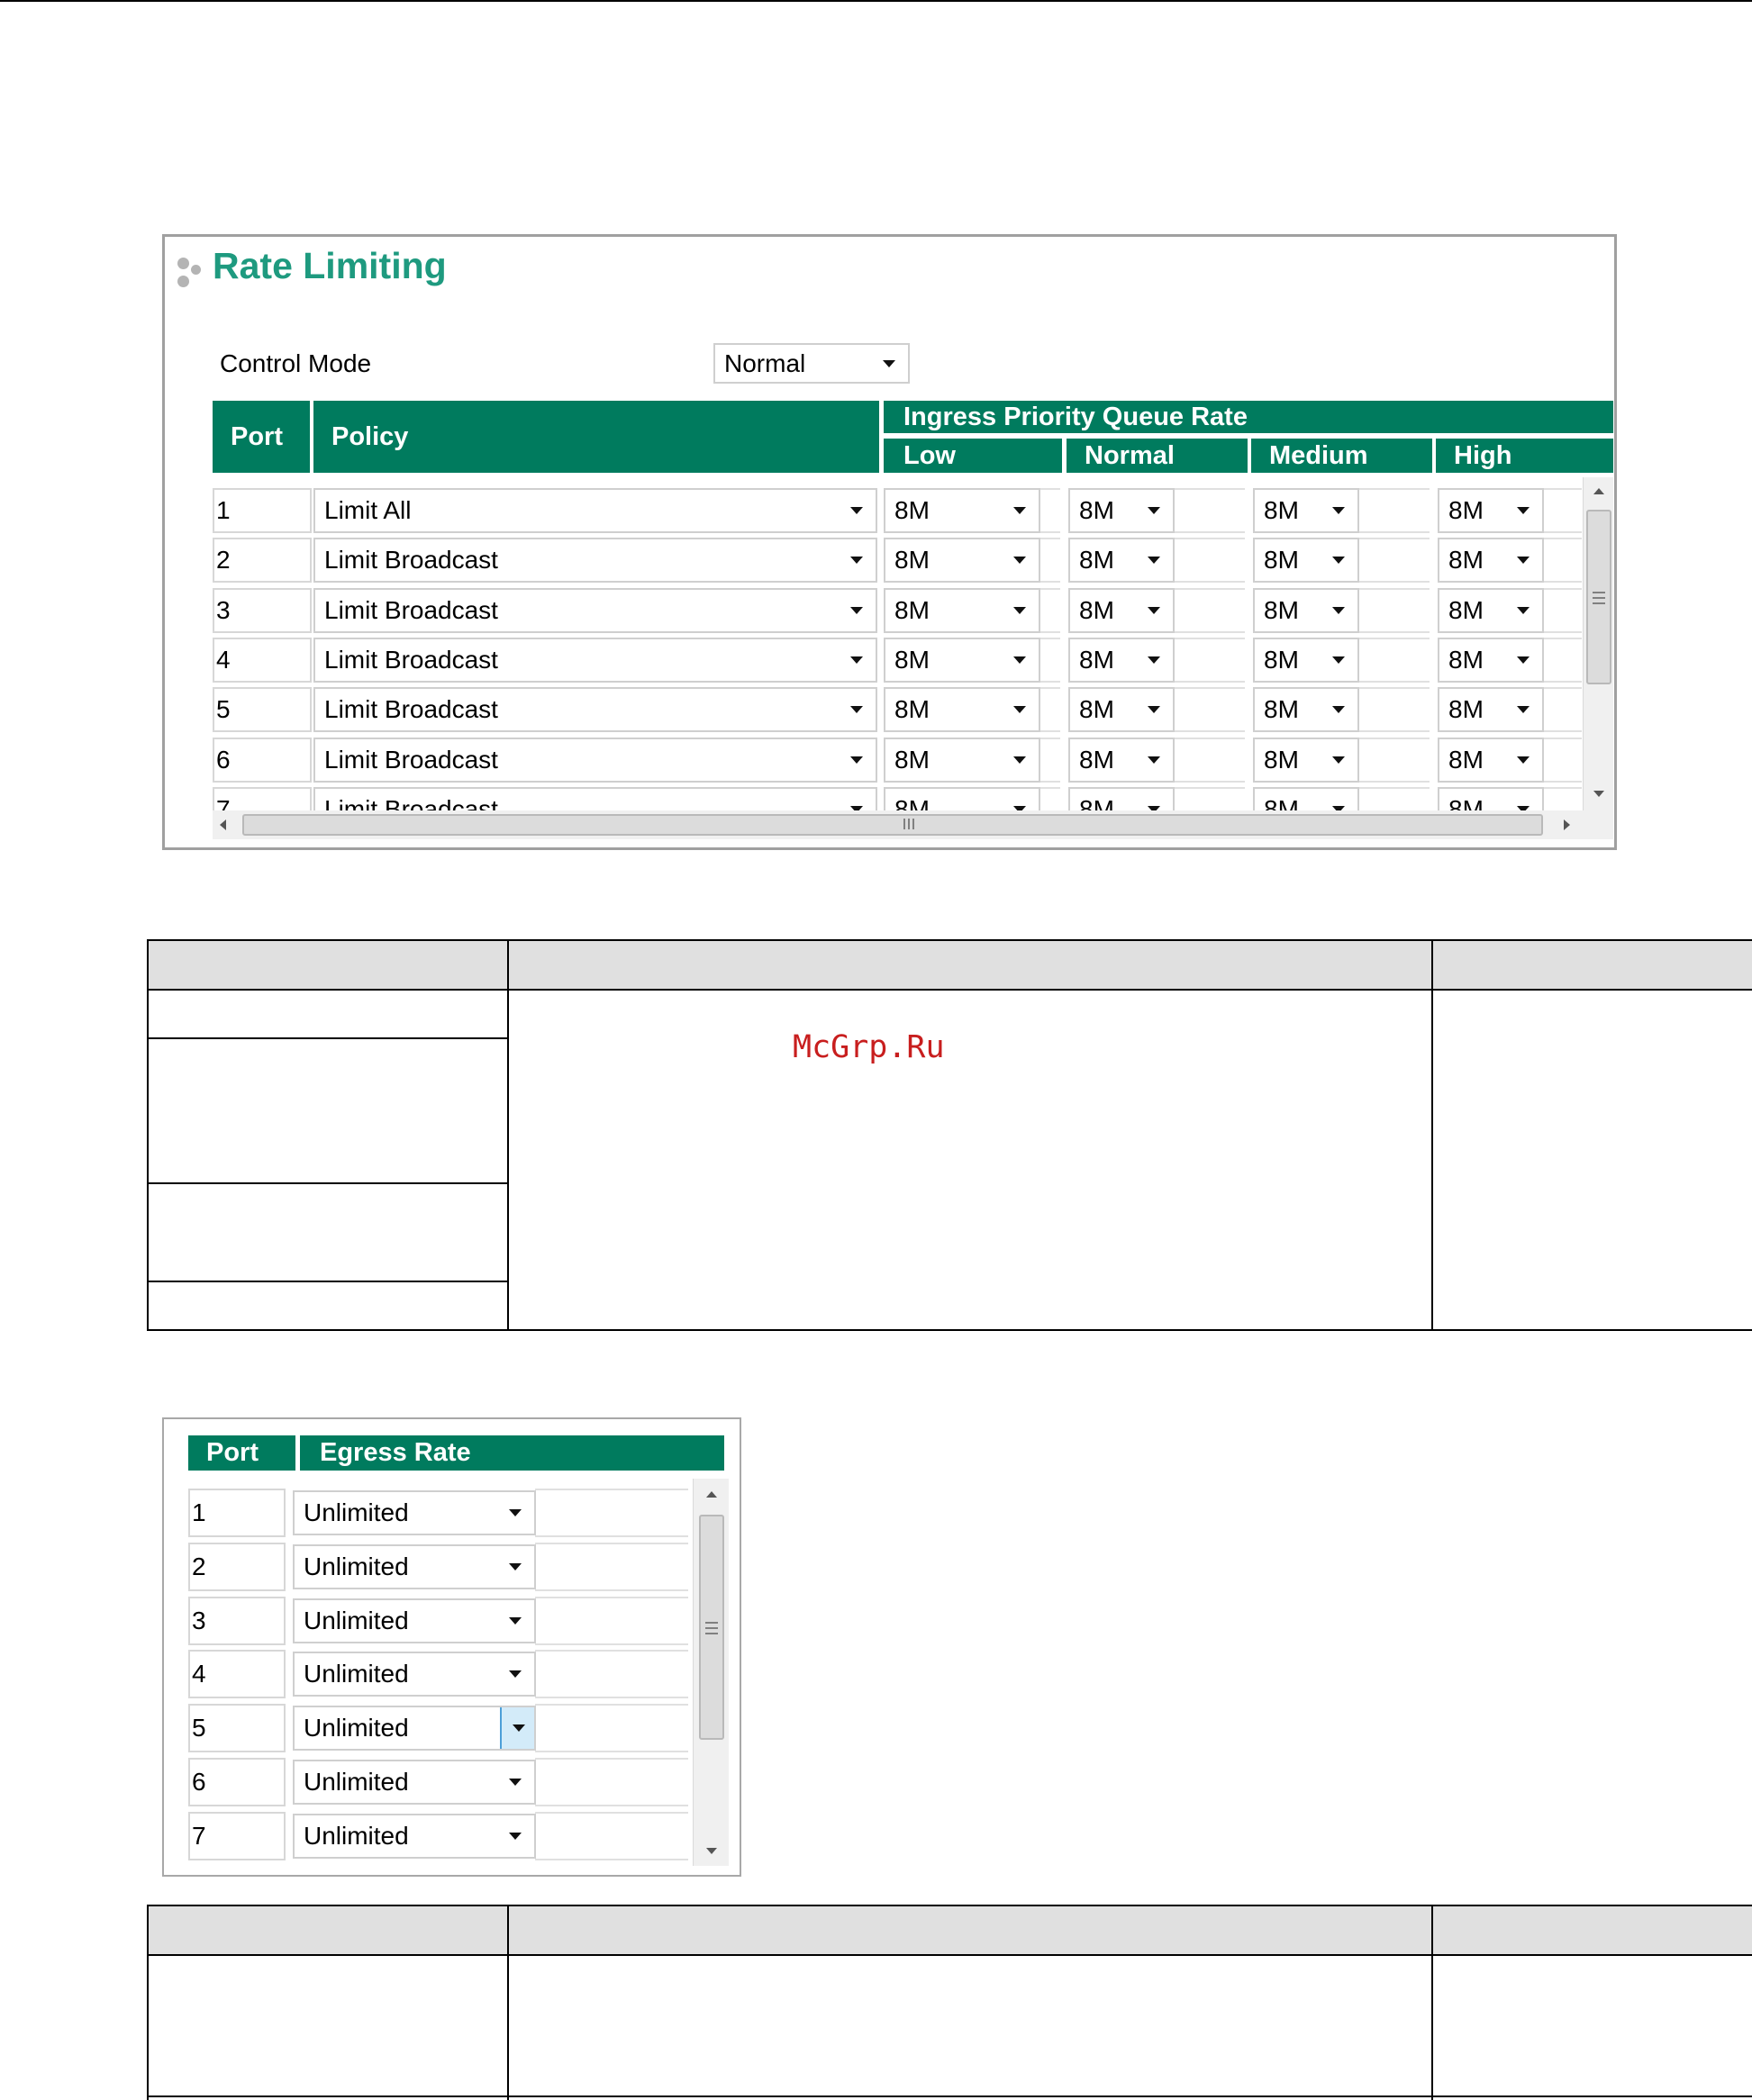  I want to click on control-mode-select: Normal, so click(811, 363).